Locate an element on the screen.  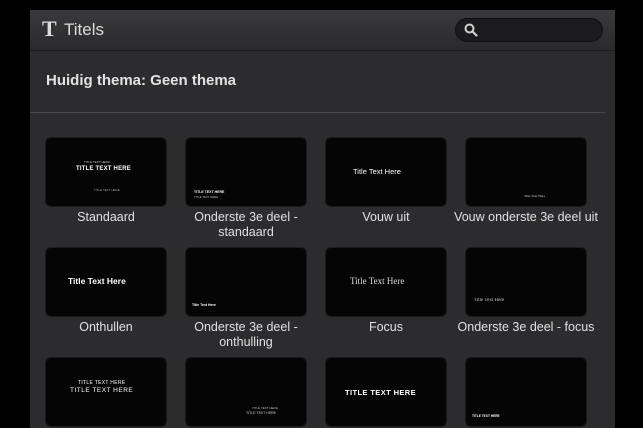
tile-label: Standaard is located at coordinates (106, 217).